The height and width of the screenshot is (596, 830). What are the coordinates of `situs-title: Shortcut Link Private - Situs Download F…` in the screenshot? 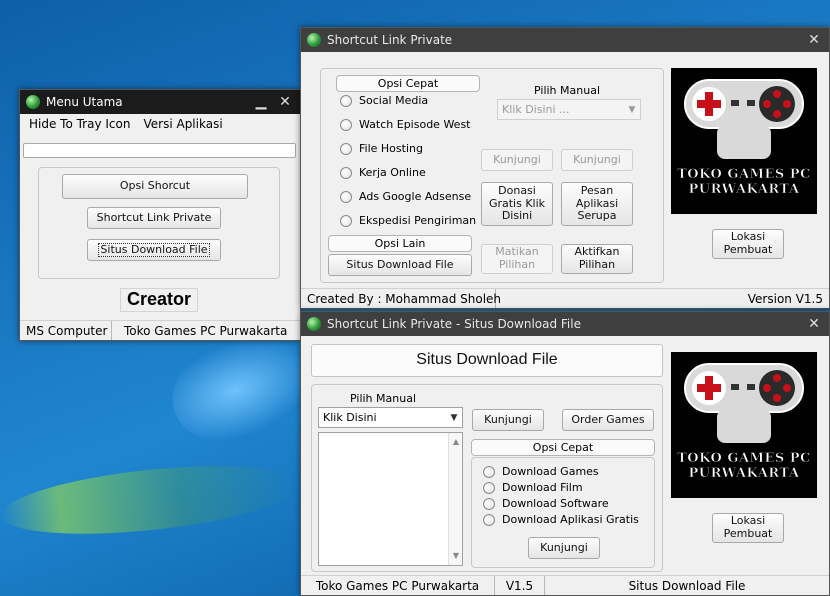 It's located at (454, 324).